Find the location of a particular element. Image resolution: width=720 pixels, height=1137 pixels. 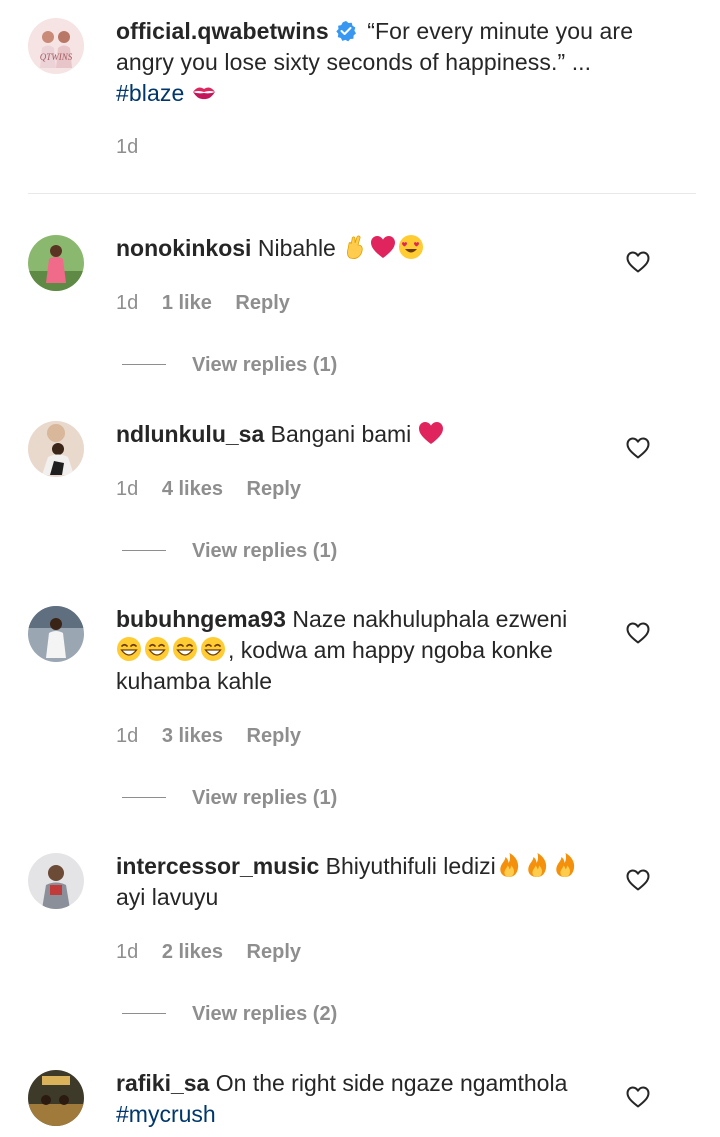

comment-username: nonokinkosi is located at coordinates (183, 248).